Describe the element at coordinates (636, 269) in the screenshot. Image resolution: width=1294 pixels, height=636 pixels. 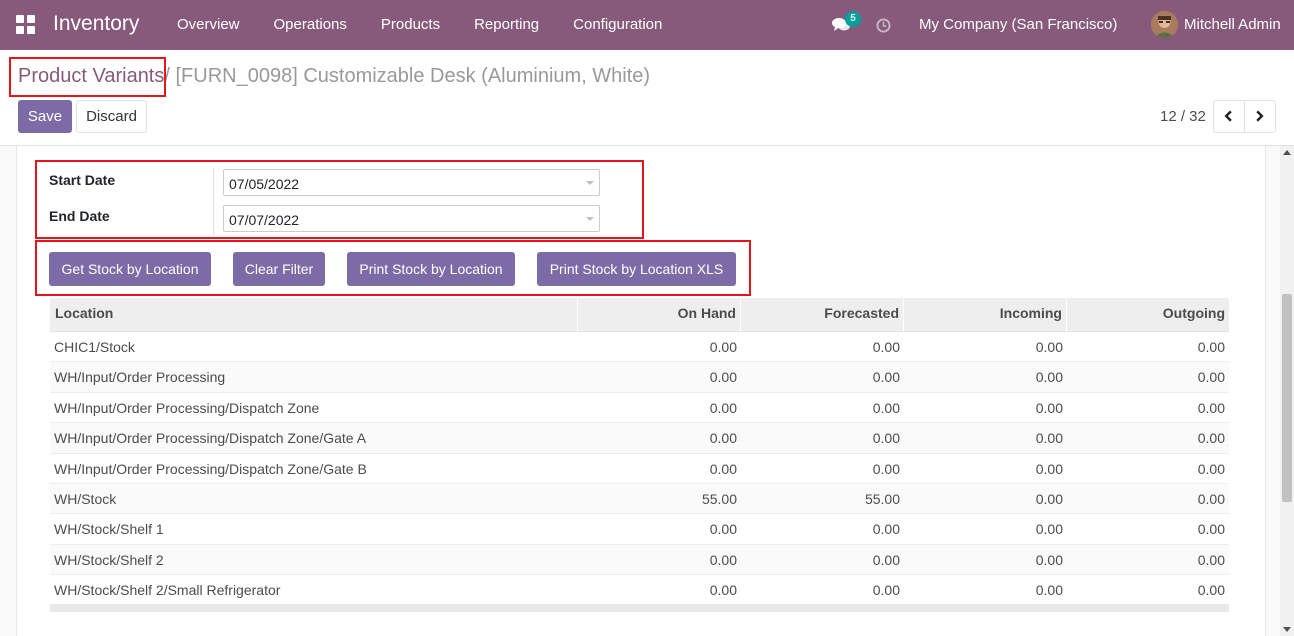
I see `print-stock-by-location-xls-button: Print Stock by Location XLS` at that location.